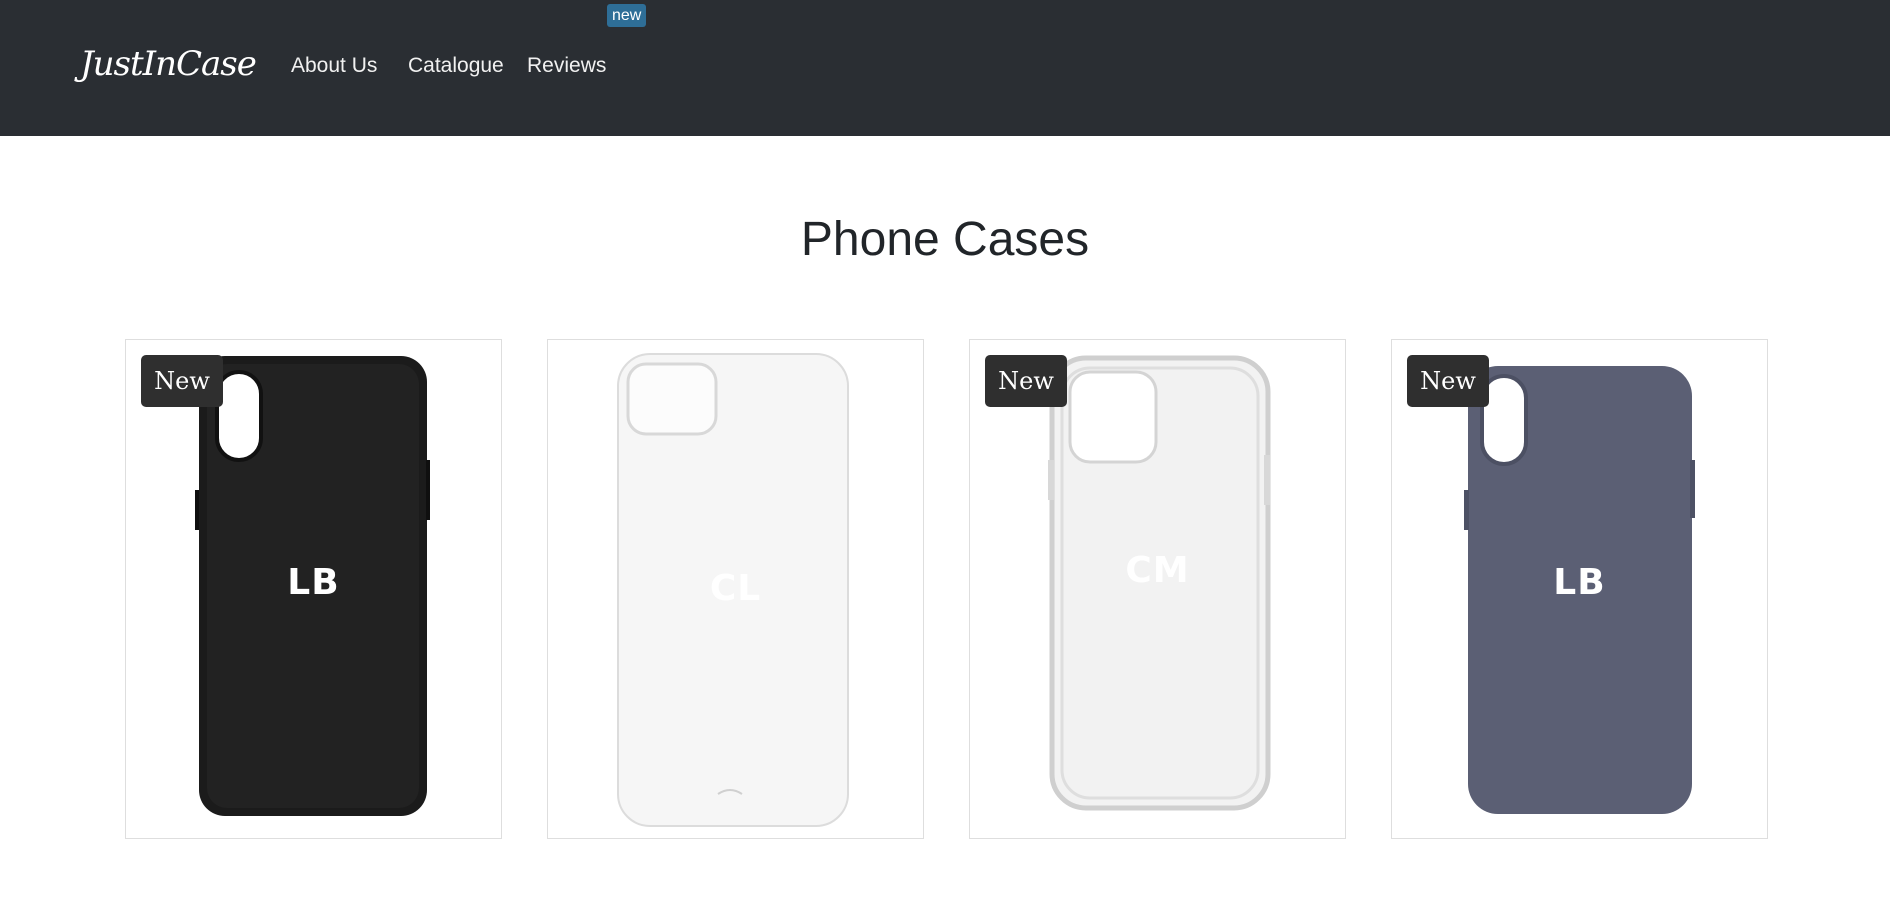 This screenshot has height=920, width=1890. I want to click on product-card-3: CM New, so click(1157, 589).